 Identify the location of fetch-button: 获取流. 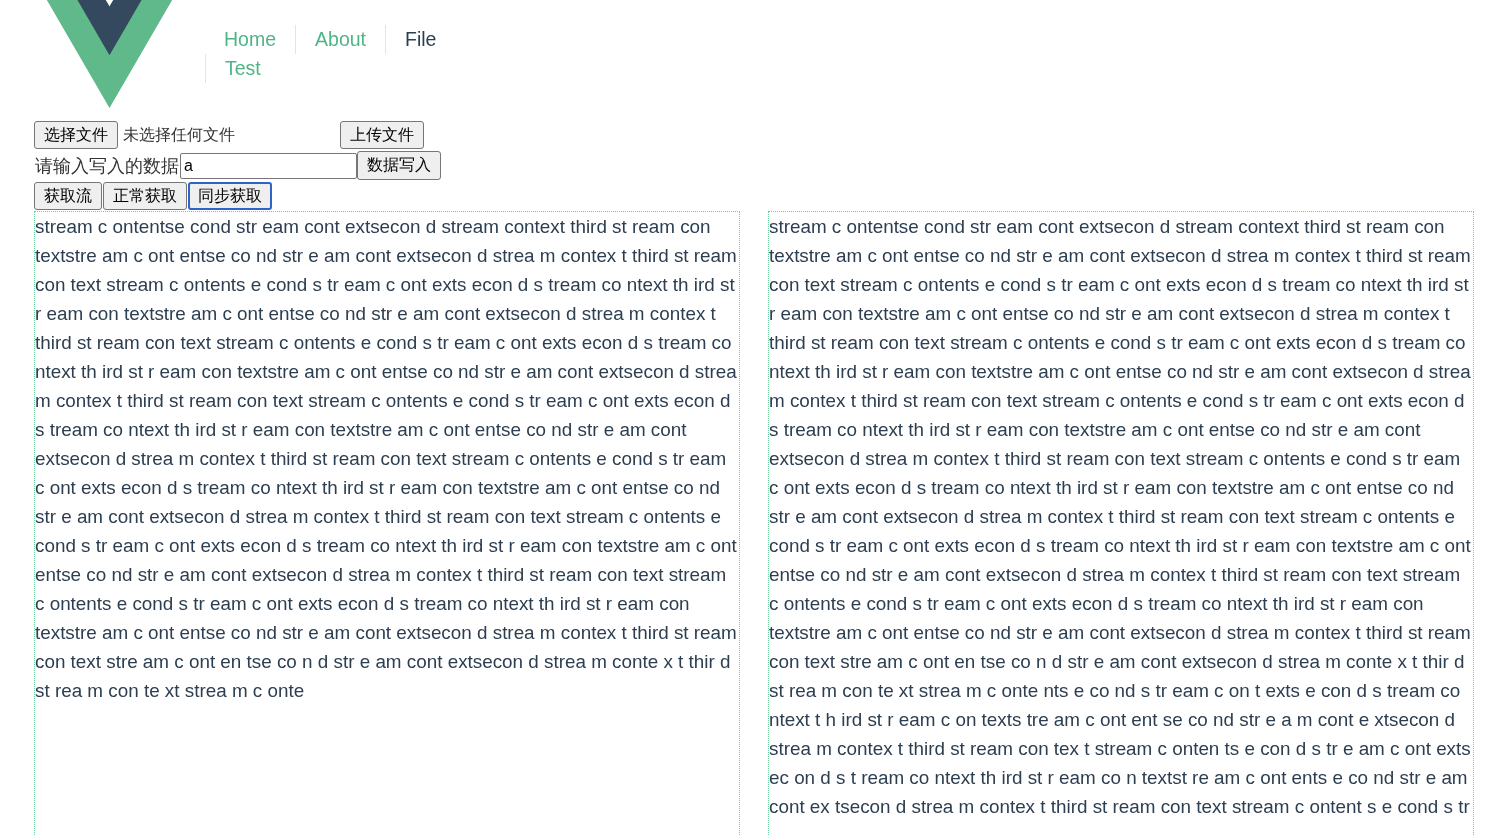
(68, 196).